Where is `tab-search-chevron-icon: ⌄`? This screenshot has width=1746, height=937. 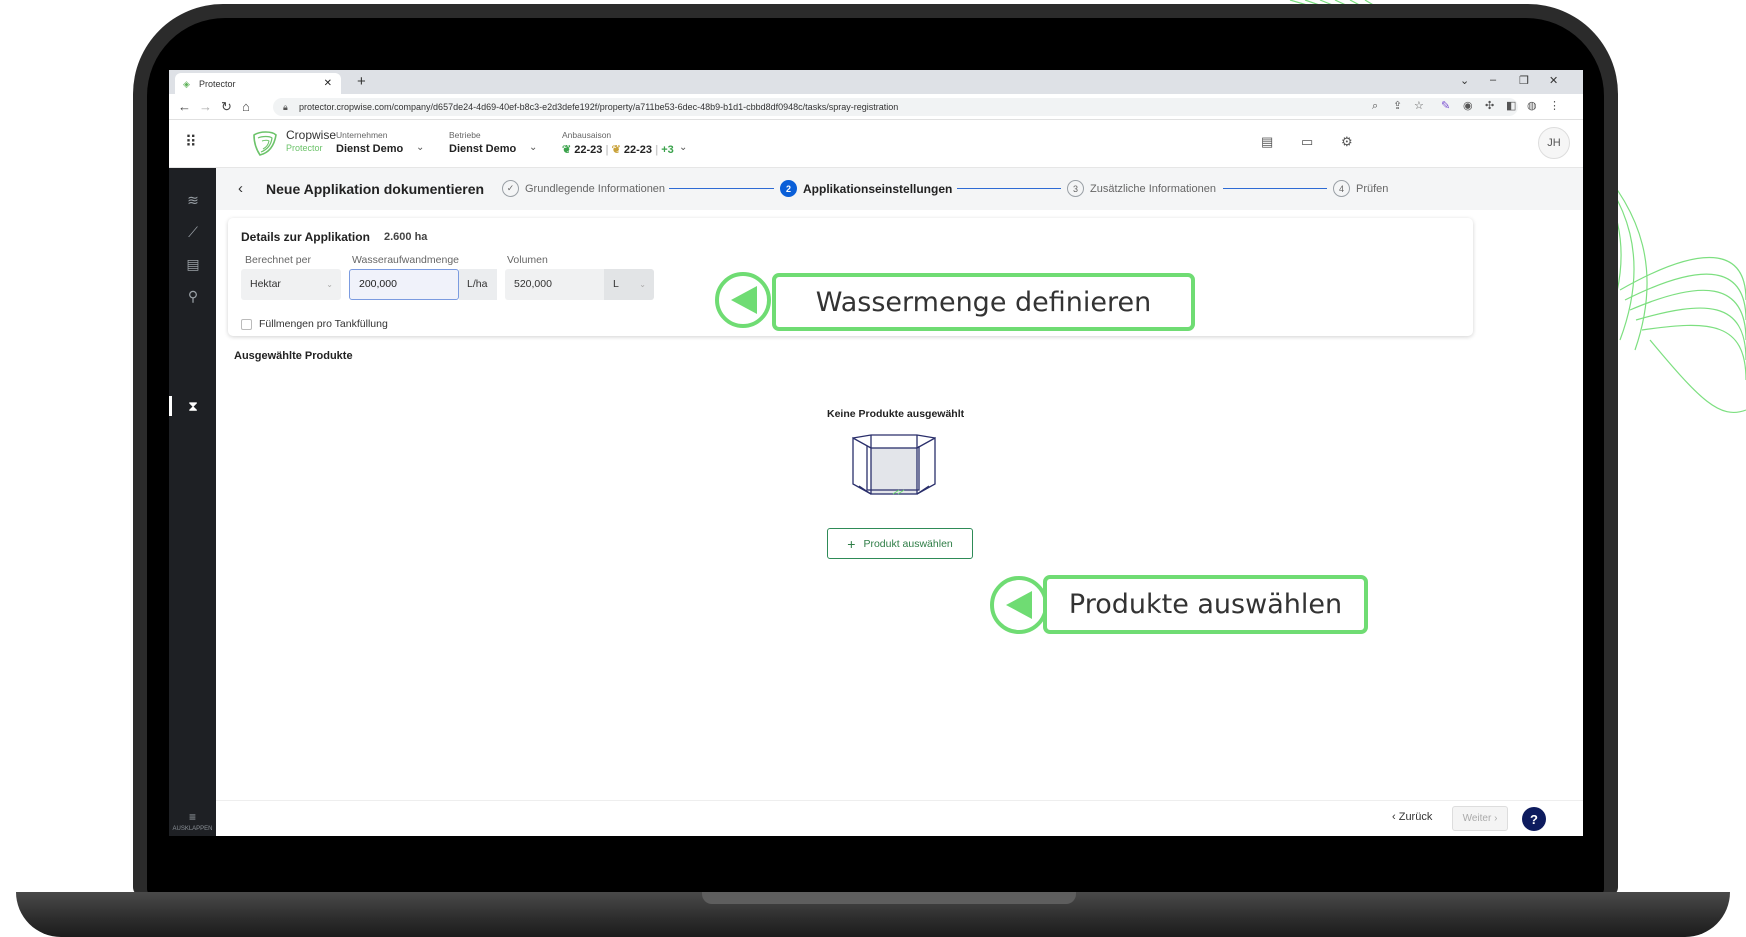 tab-search-chevron-icon: ⌄ is located at coordinates (1464, 80).